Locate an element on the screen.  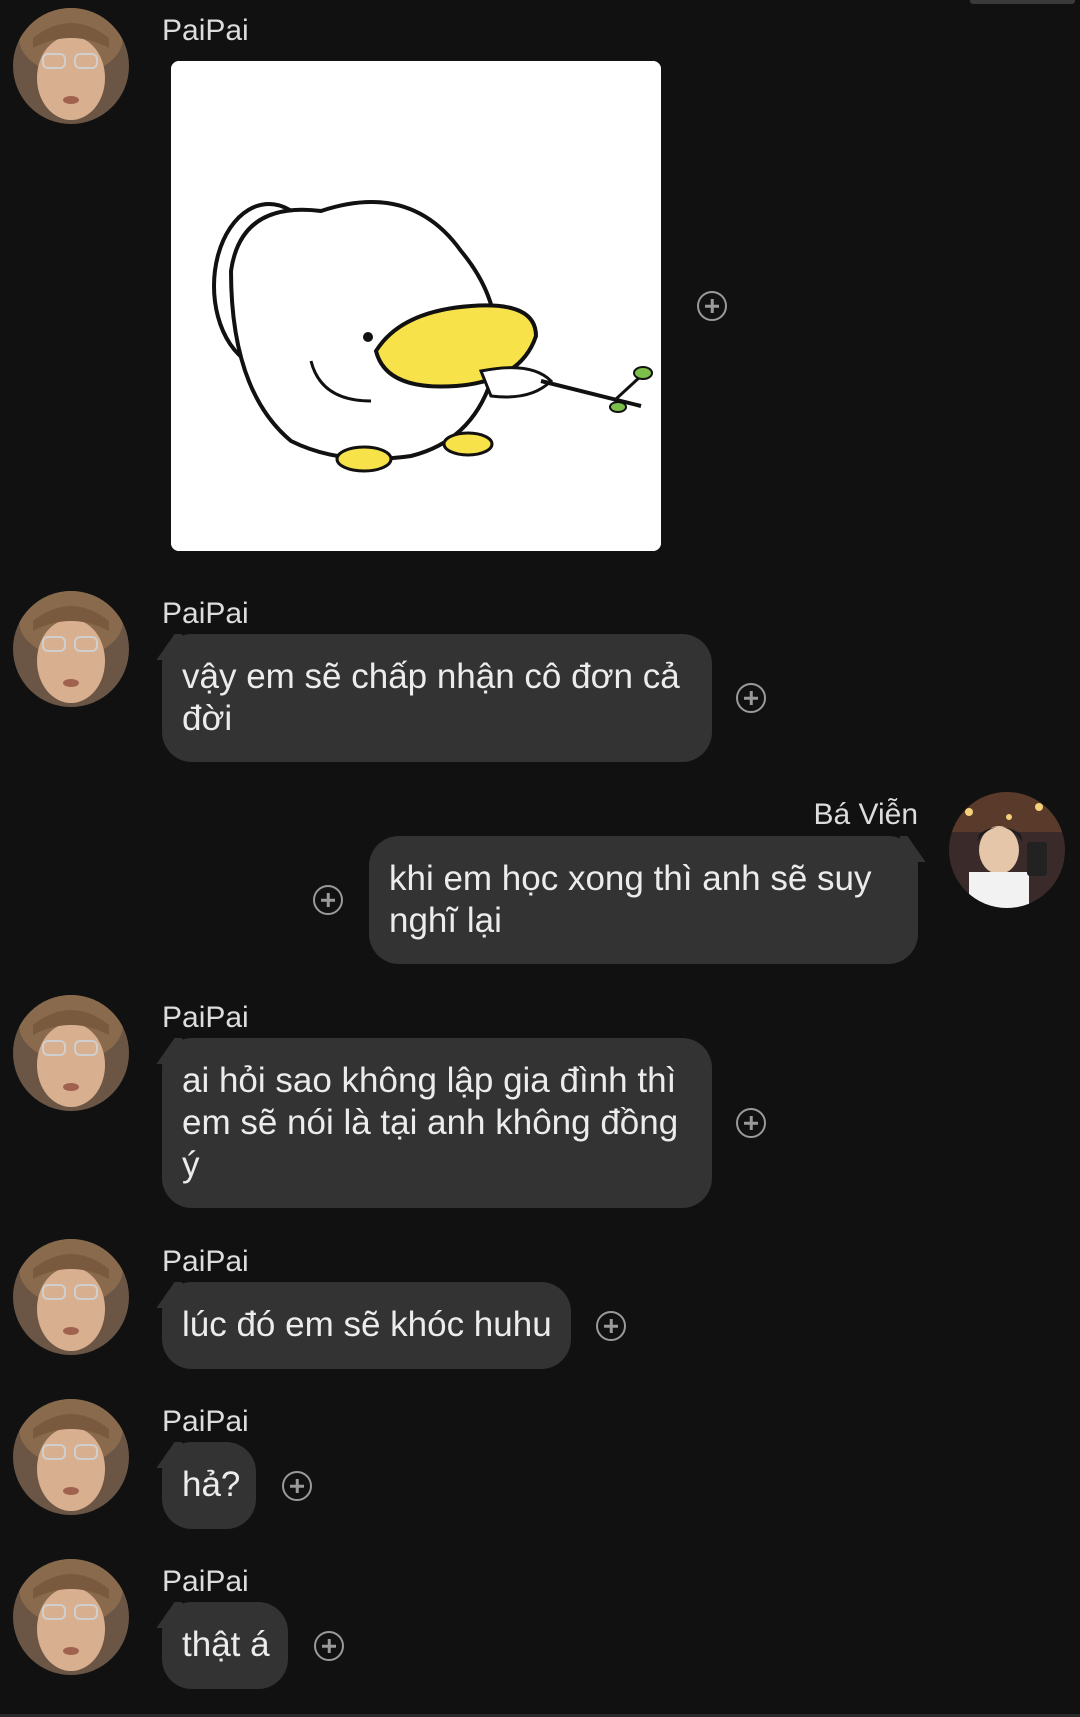
avatar-ba-vien is located at coordinates (1007, 850).